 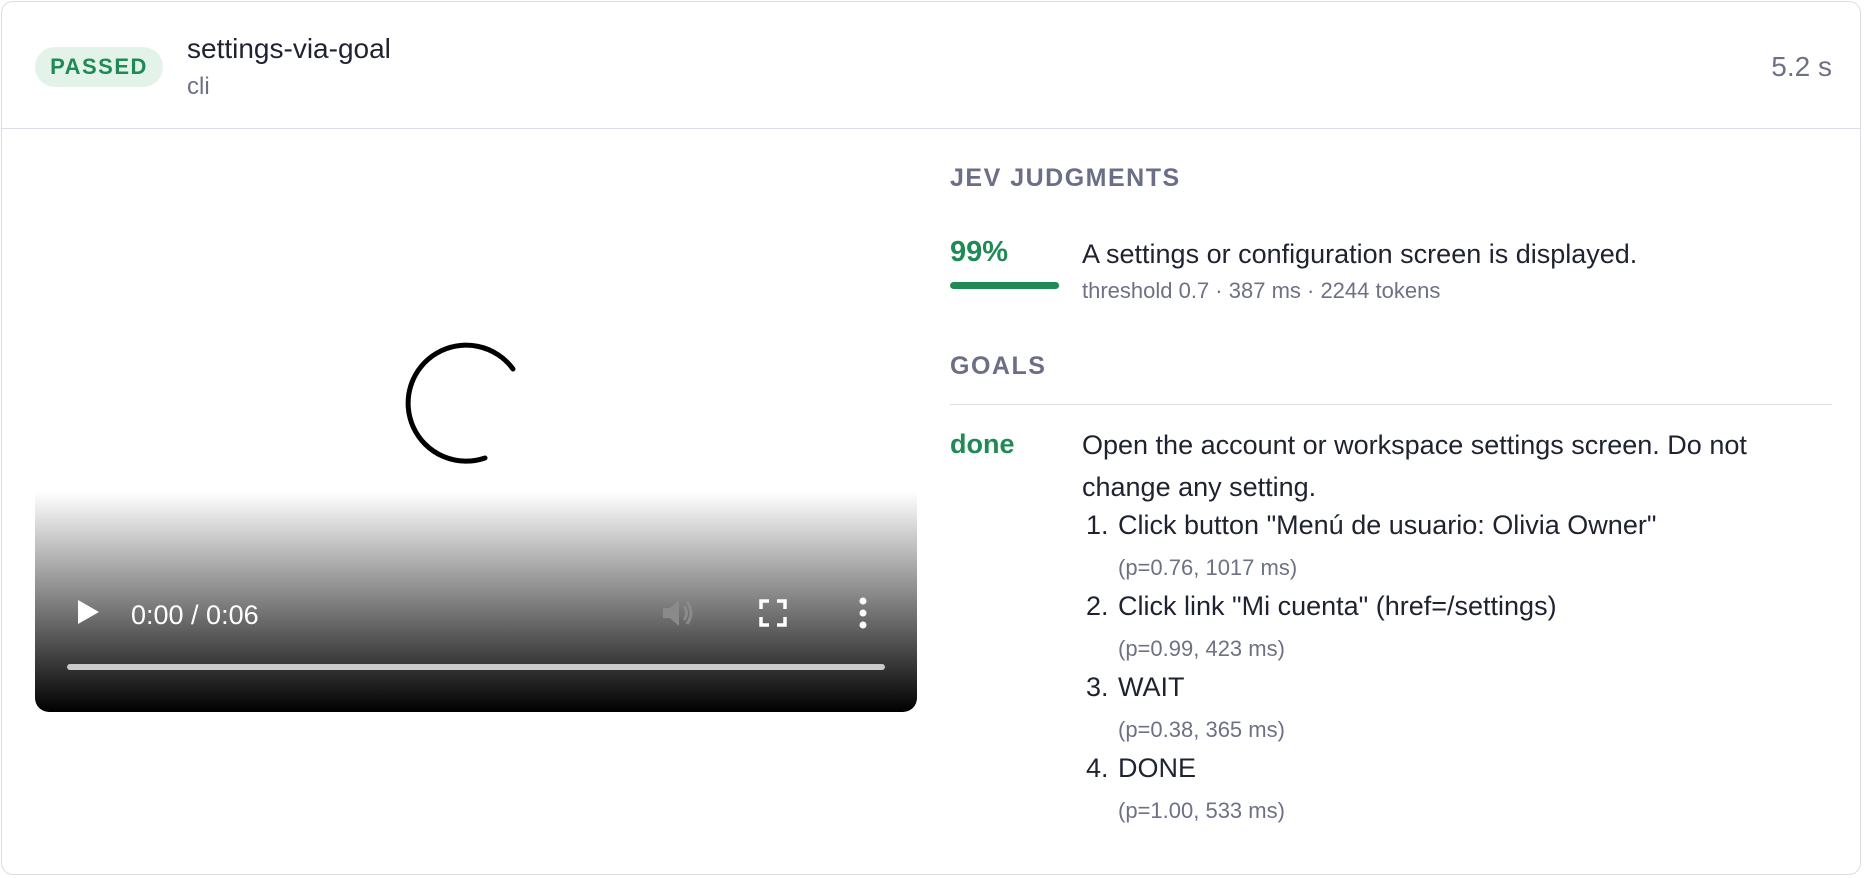 I want to click on goal-status: done, so click(x=982, y=444).